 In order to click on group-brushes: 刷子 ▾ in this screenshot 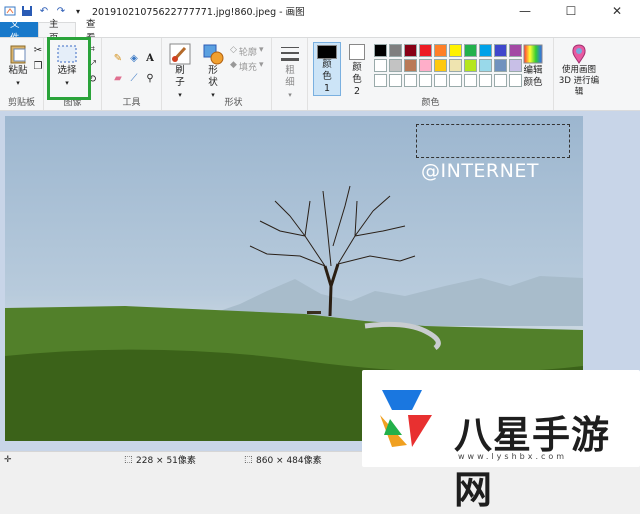, I will do `click(179, 74)`.